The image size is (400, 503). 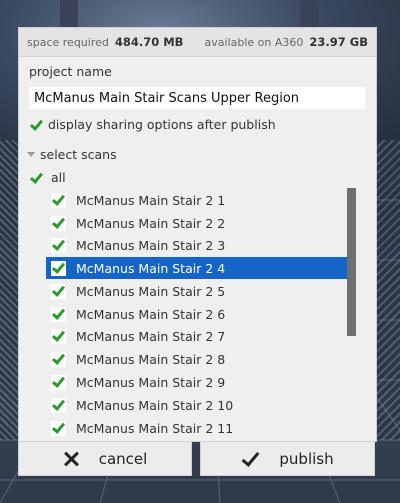 I want to click on scan-list-item: McManus Main Stair 2 8, so click(x=197, y=359).